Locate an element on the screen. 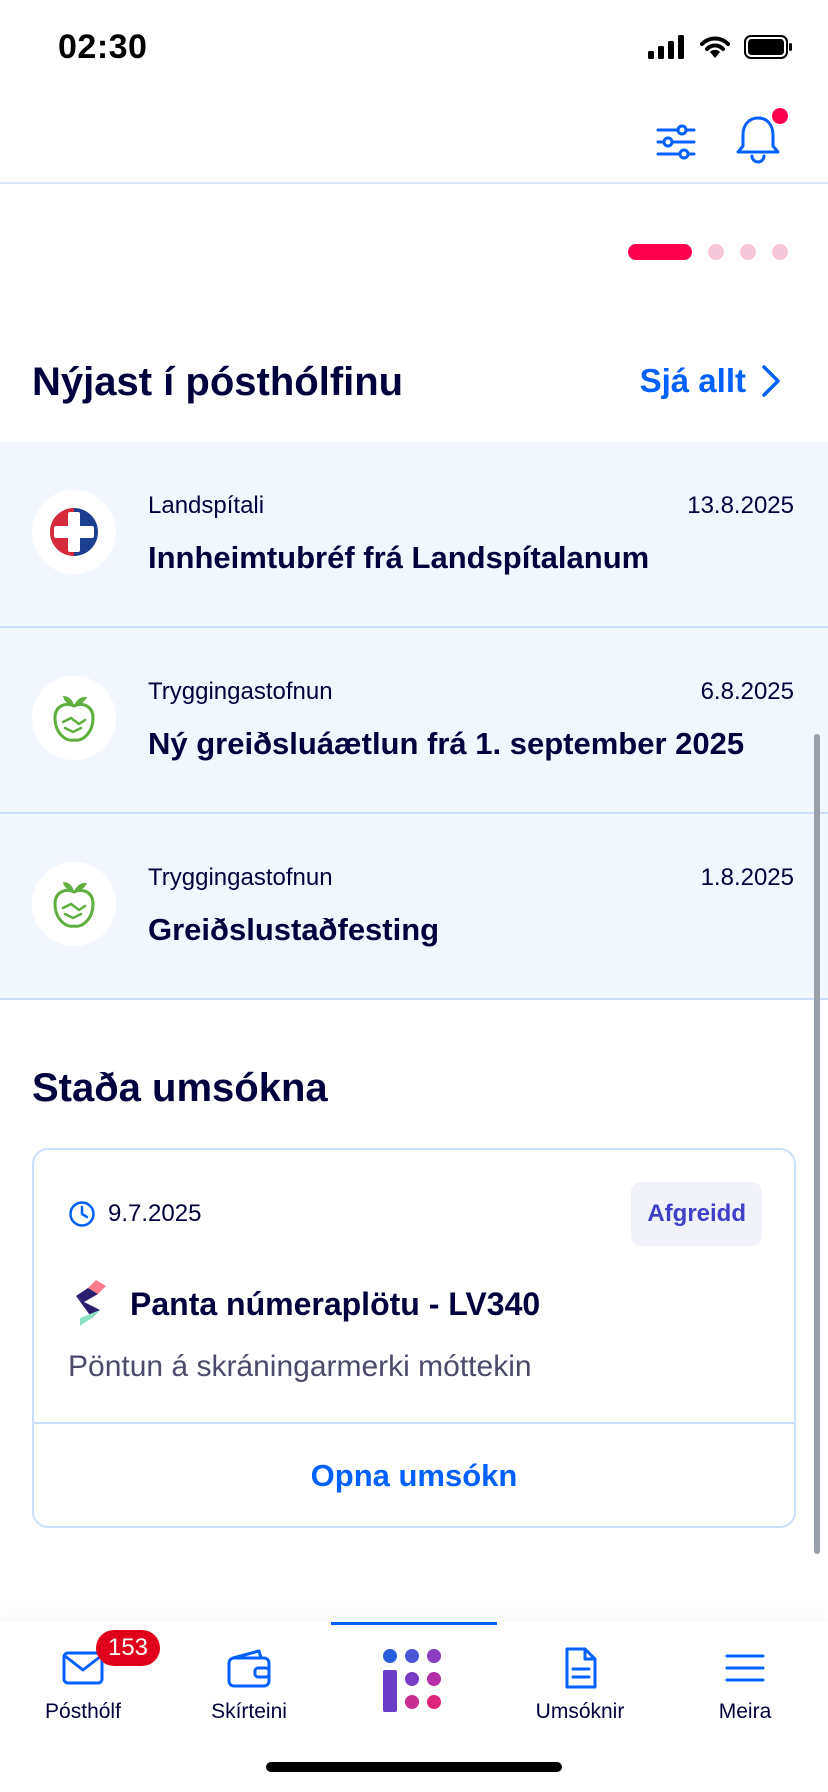  carousel-pager is located at coordinates (708, 252).